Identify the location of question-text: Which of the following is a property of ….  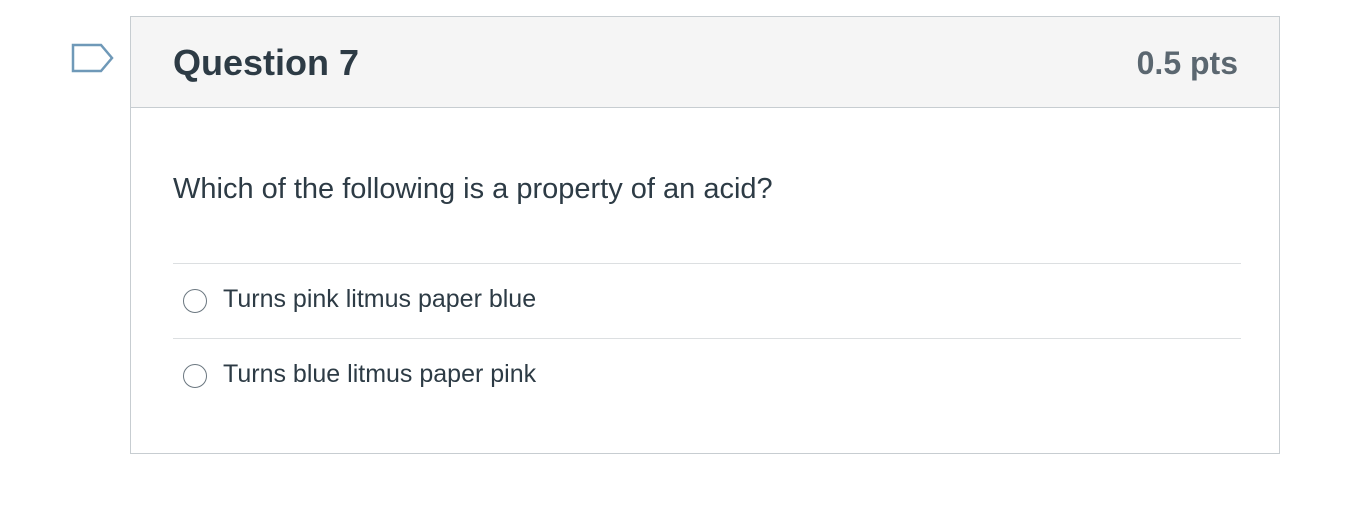
(473, 189).